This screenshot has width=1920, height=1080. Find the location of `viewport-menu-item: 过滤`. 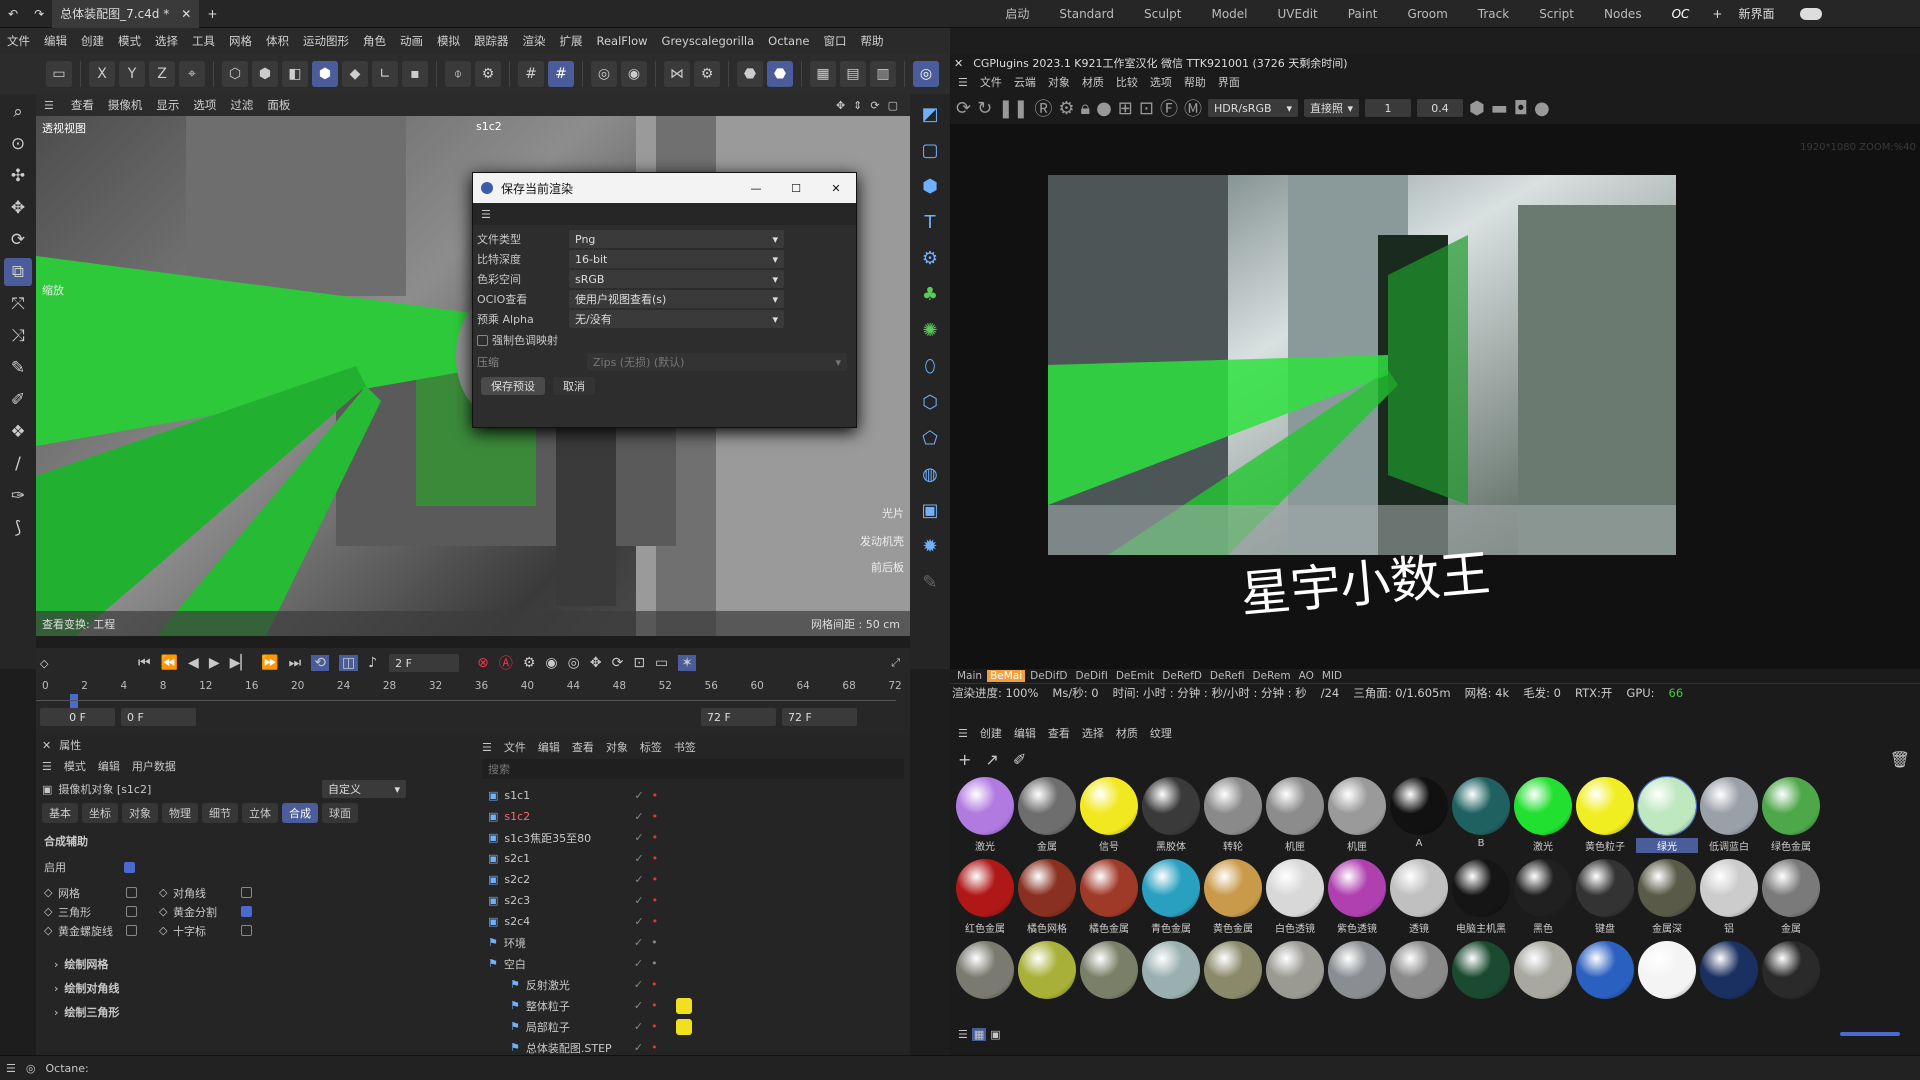

viewport-menu-item: 过滤 is located at coordinates (241, 105).